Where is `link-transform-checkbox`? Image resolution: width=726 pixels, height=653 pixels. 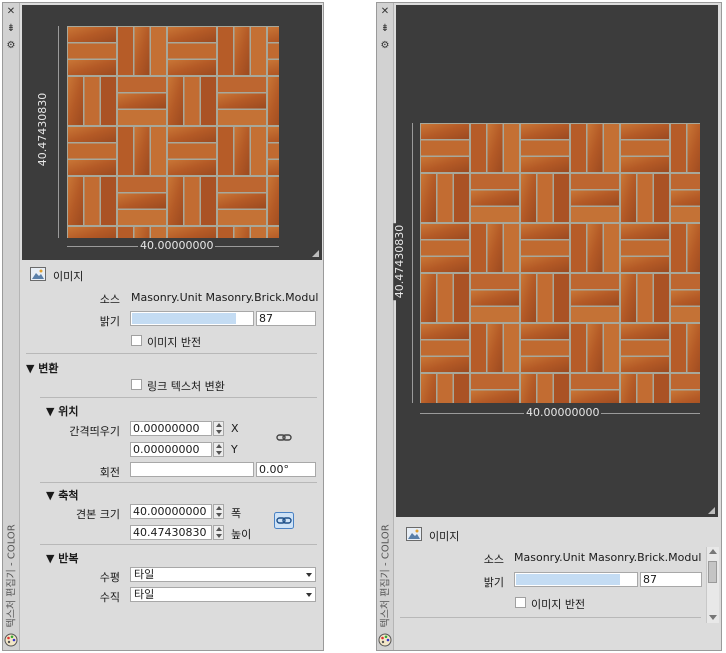
link-transform-checkbox is located at coordinates (136, 384).